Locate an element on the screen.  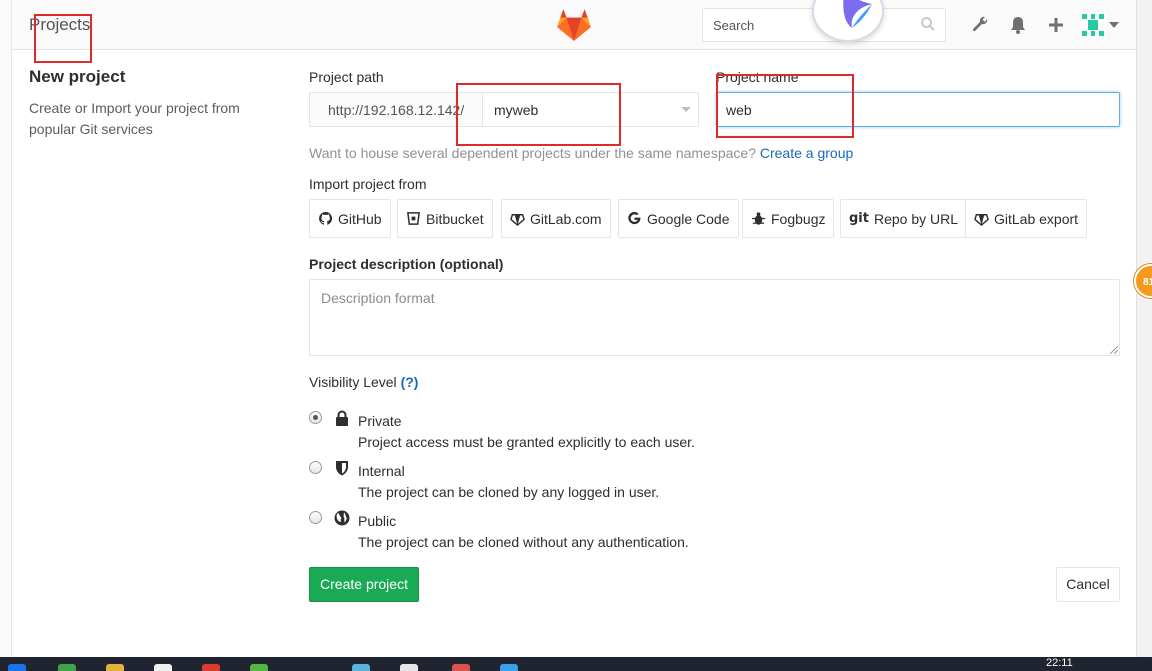
import-bitbucket-button: Bitbucket is located at coordinates (445, 218).